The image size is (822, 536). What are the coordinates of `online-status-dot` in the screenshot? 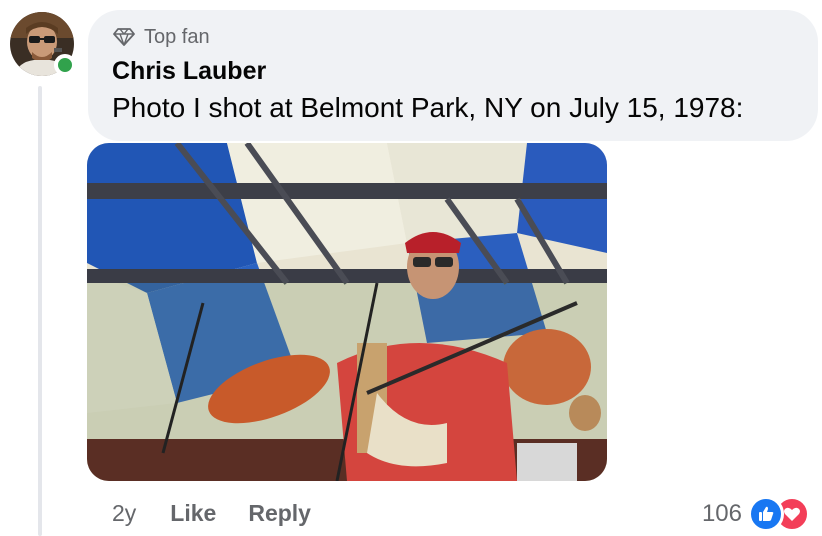 It's located at (65, 65).